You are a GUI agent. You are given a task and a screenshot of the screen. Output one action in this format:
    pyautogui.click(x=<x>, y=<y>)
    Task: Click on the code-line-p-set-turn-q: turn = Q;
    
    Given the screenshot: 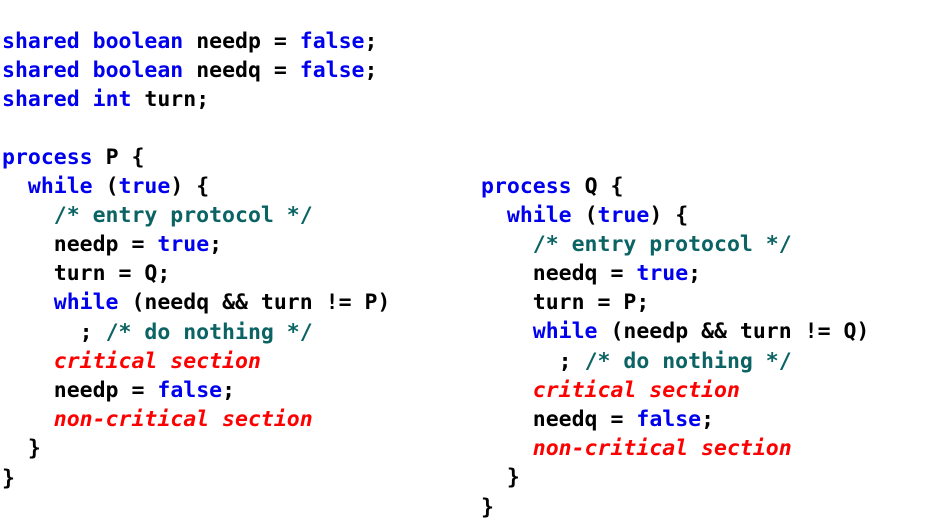 What is the action you would take?
    pyautogui.click(x=196, y=273)
    